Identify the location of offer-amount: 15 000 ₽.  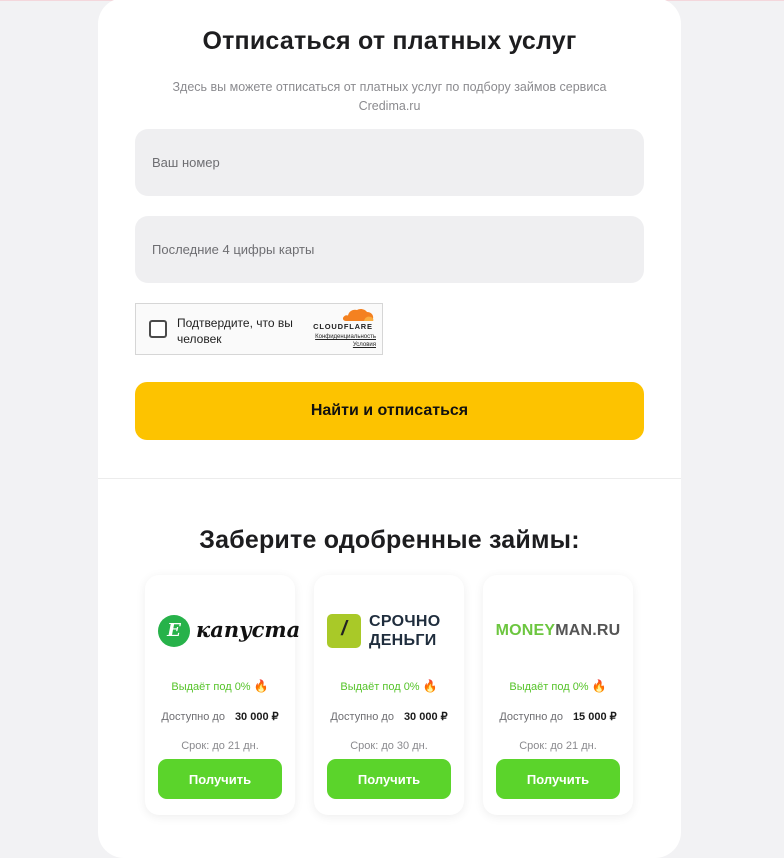
(594, 717).